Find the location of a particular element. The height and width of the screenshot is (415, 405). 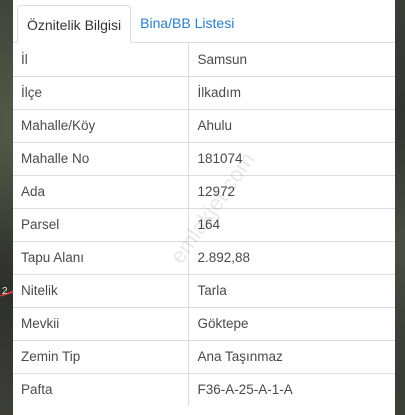

row-value: 181074 is located at coordinates (291, 158).